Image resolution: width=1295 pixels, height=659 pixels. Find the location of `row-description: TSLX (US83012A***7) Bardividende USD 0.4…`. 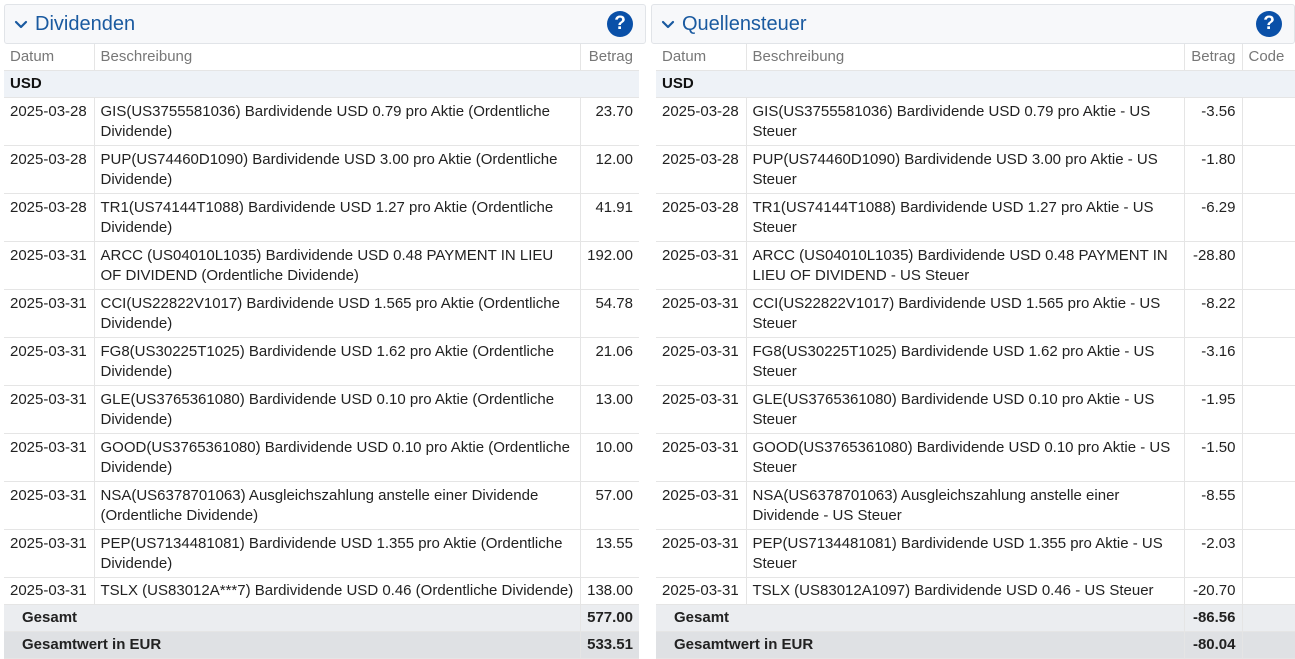

row-description: TSLX (US83012A***7) Bardividende USD 0.4… is located at coordinates (337, 591).